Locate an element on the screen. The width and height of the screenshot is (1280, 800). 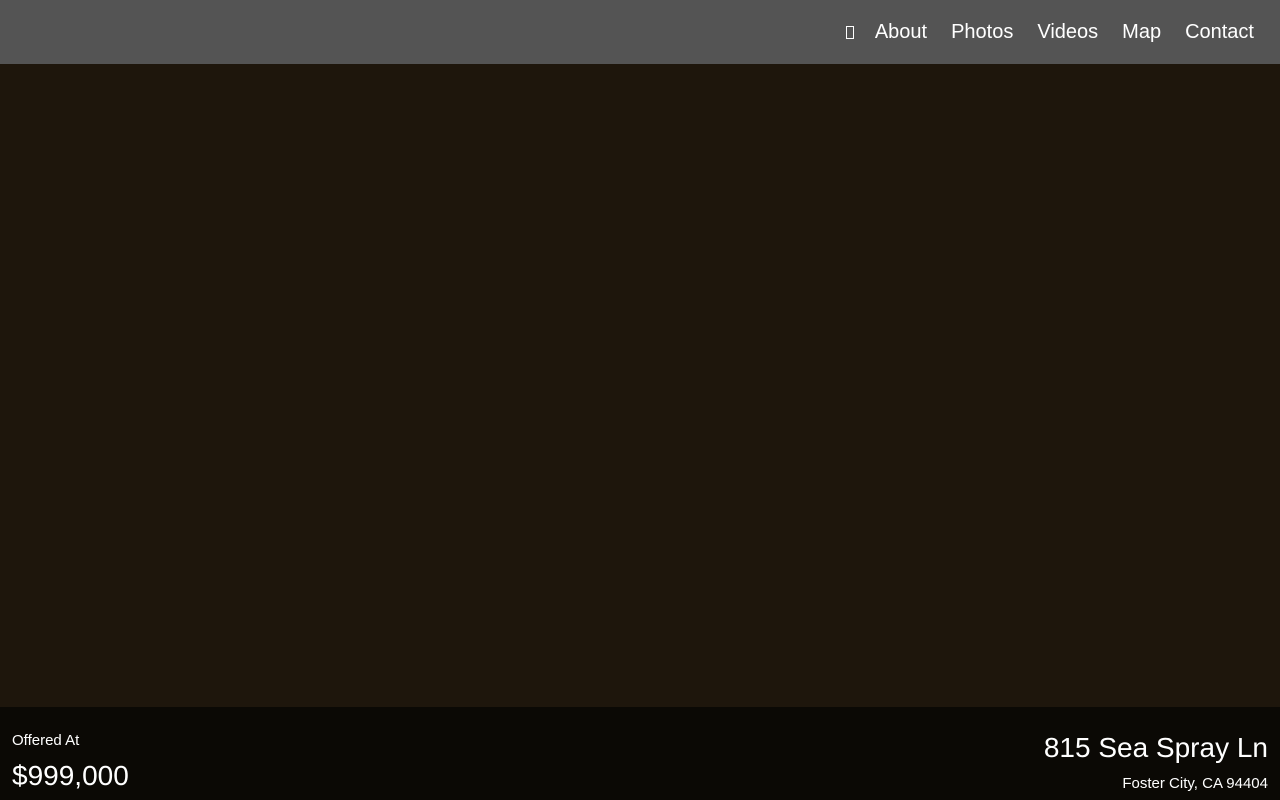
listing-price: $999,000 is located at coordinates (70, 775).